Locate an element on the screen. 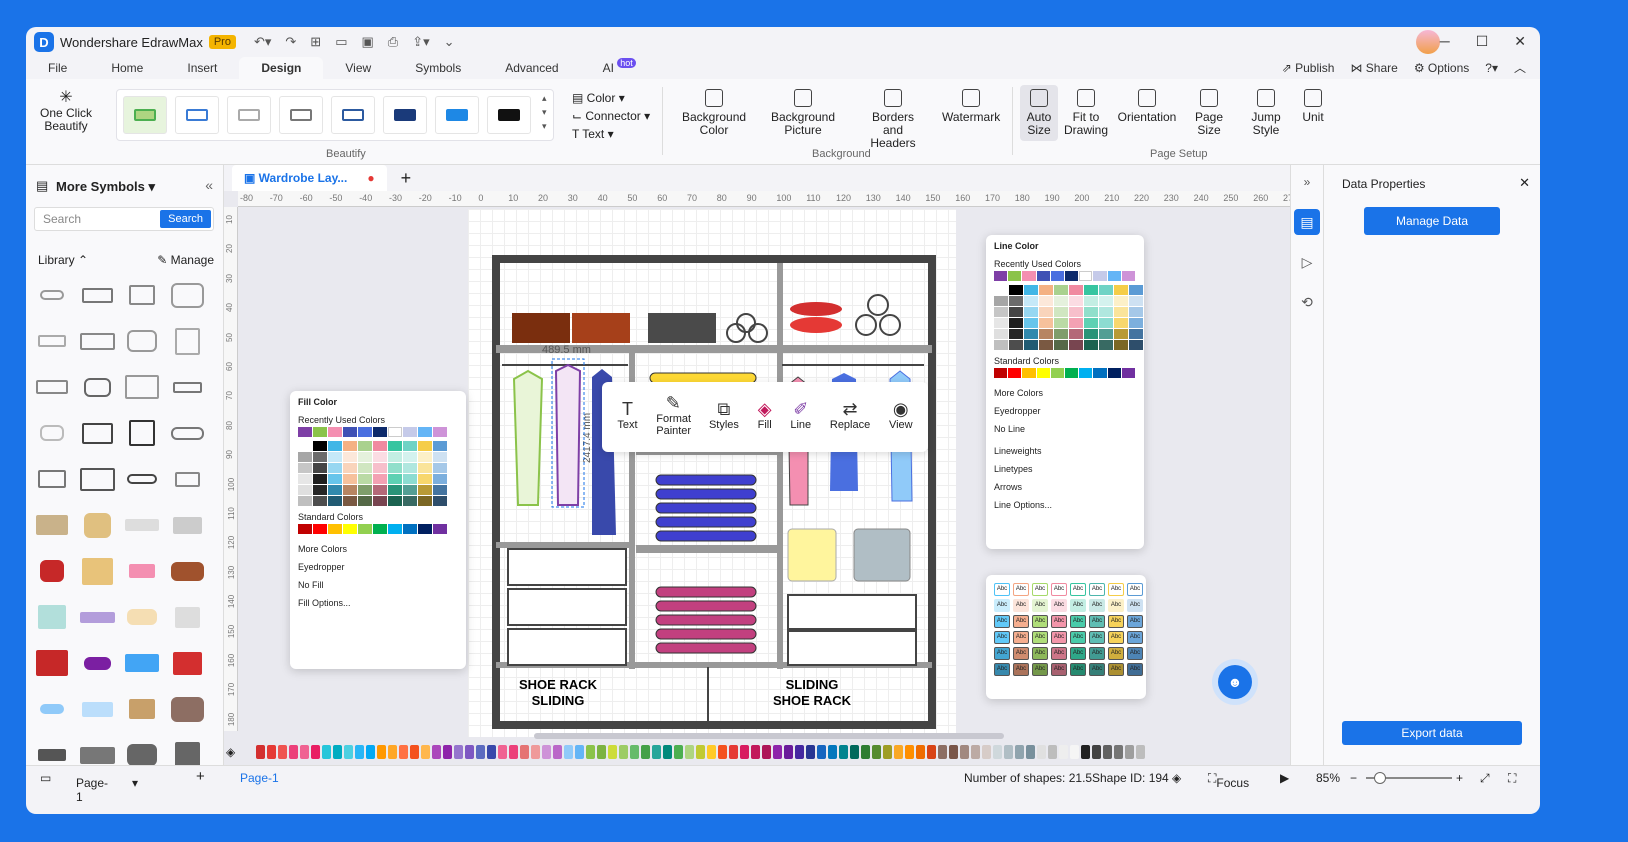  storage-box is located at coordinates (601, 328).